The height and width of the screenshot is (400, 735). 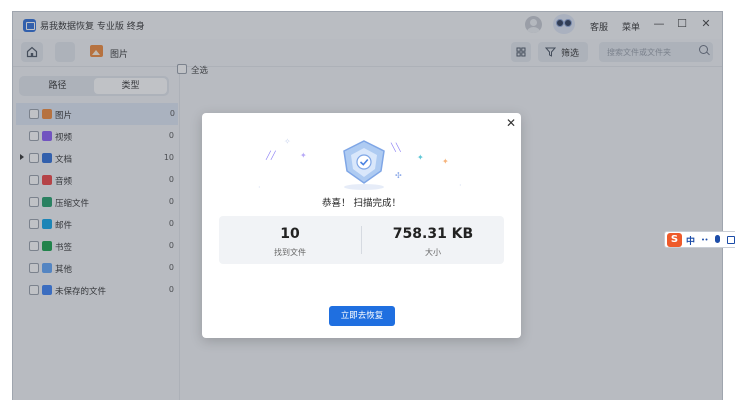 I want to click on congrats-message: 恭喜！ 扫描完成！, so click(x=361, y=203).